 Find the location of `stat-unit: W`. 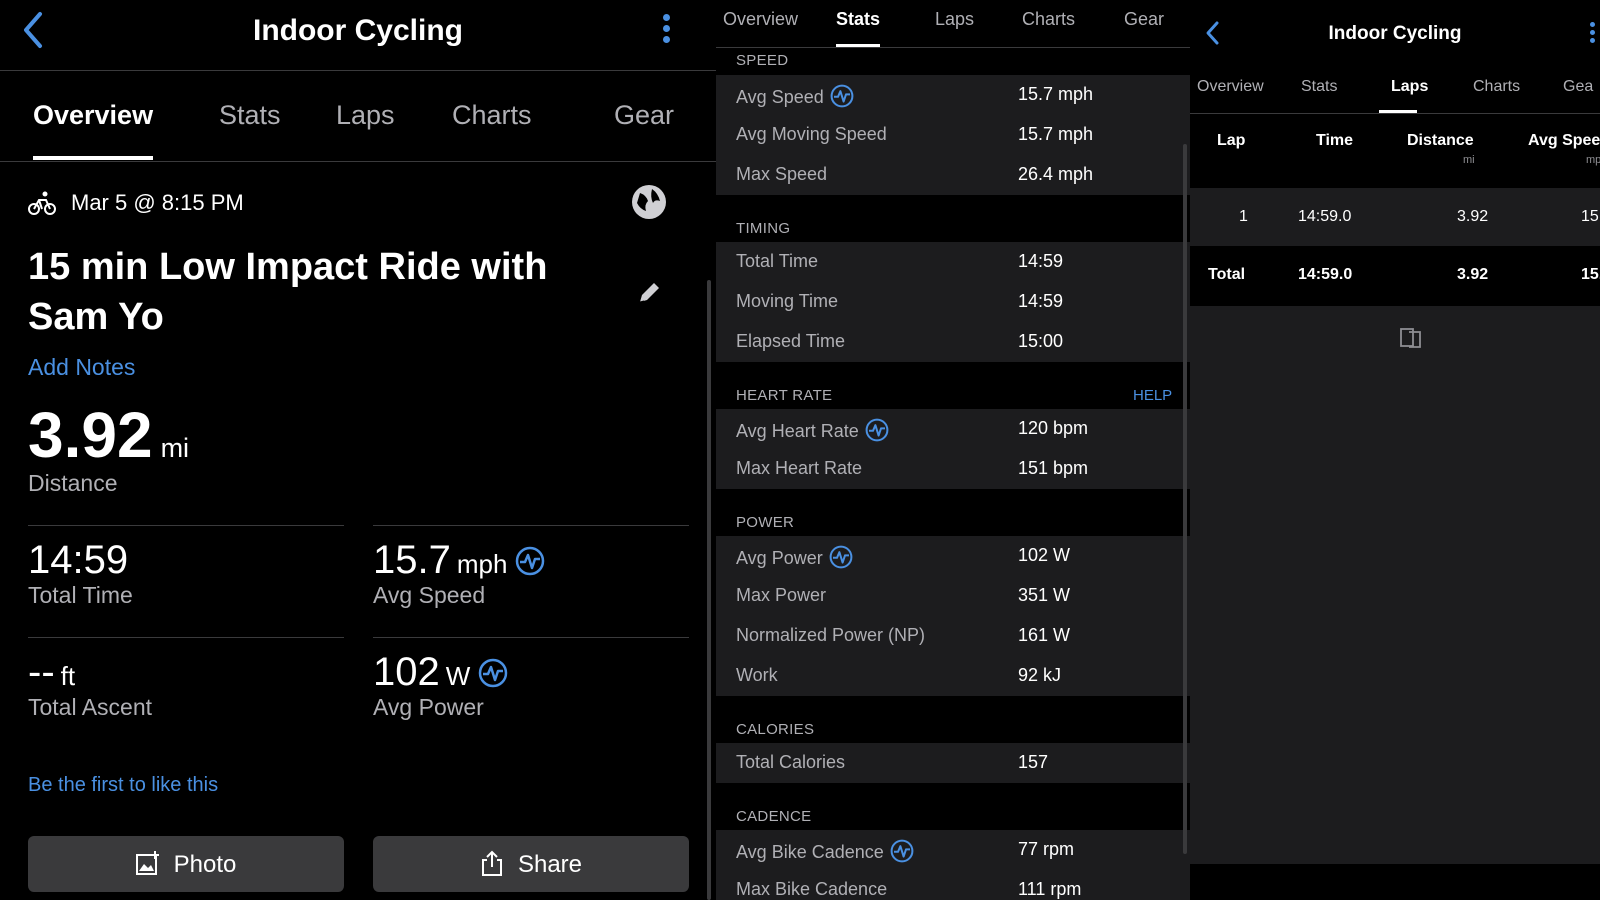

stat-unit: W is located at coordinates (458, 676).